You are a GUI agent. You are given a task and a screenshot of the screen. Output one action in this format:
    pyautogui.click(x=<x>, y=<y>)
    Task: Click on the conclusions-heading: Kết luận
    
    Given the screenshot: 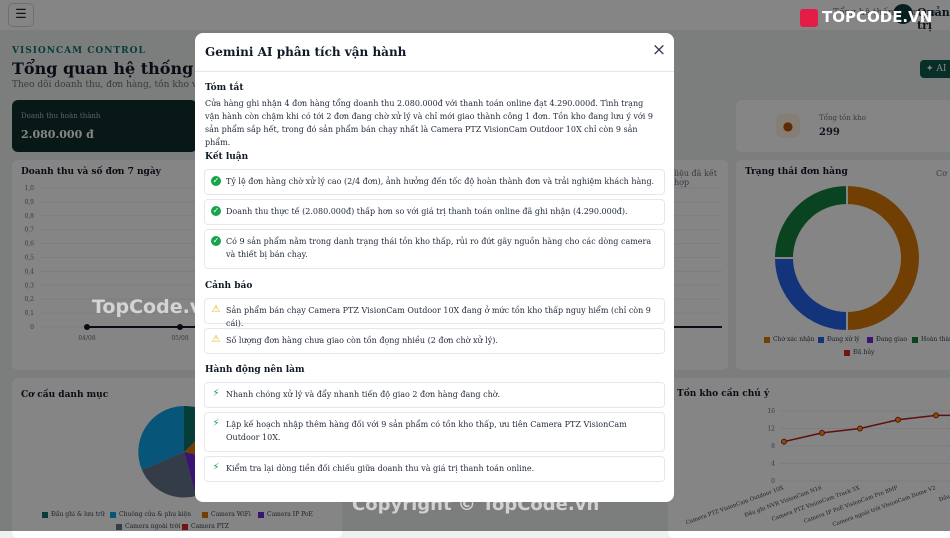 What is the action you would take?
    pyautogui.click(x=227, y=157)
    